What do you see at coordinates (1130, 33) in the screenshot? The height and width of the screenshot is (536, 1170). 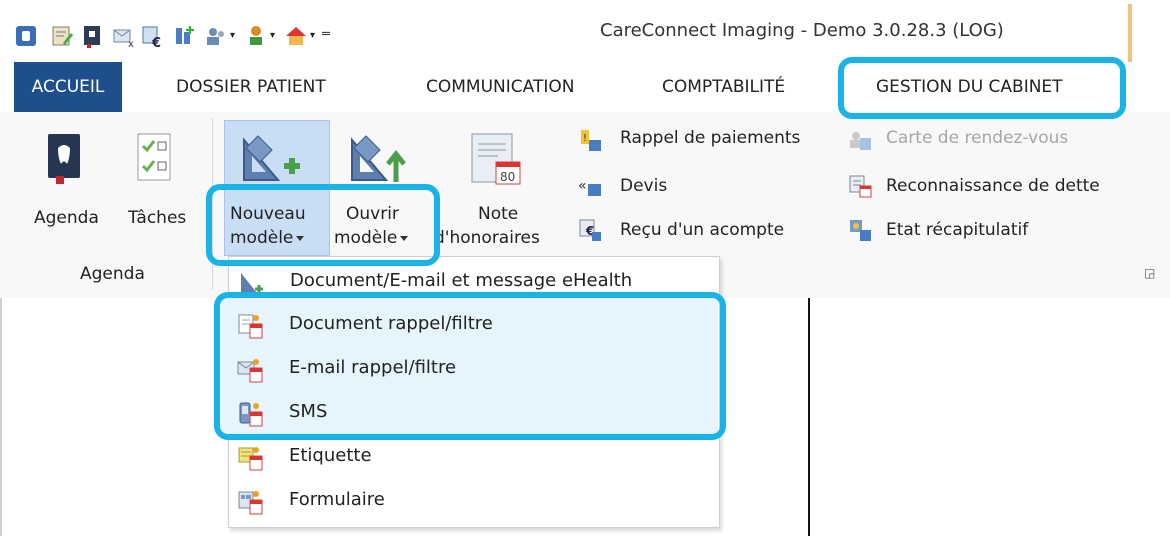 I see `window-edge` at bounding box center [1130, 33].